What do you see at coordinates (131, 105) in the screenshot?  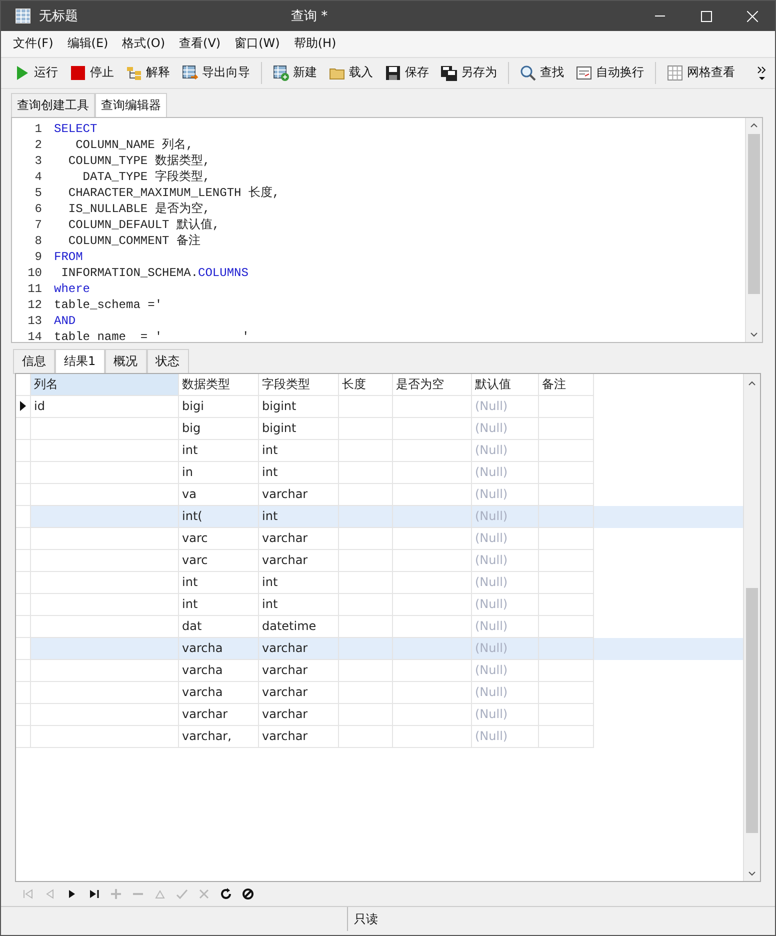 I see `tab: 查询编辑器` at bounding box center [131, 105].